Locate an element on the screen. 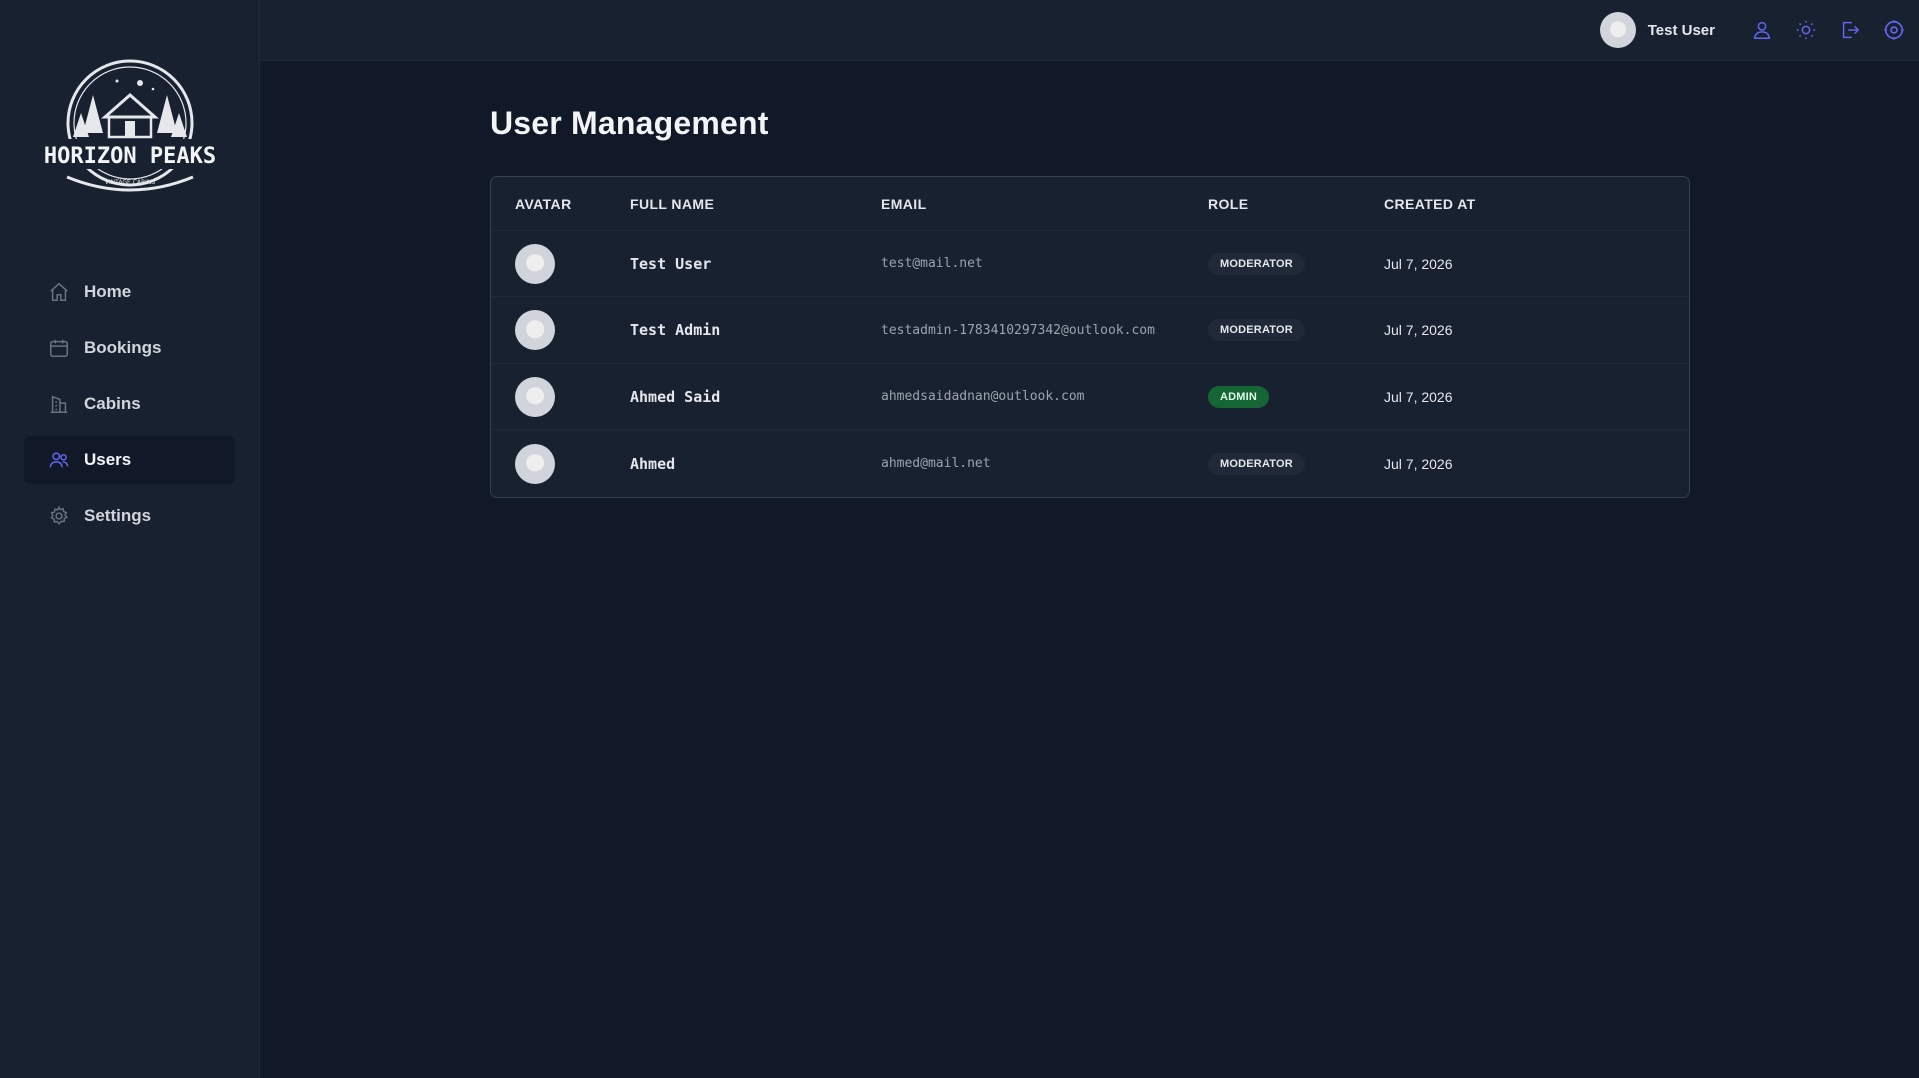 This screenshot has width=1919, height=1078. sidebar-item-label: Users is located at coordinates (108, 459).